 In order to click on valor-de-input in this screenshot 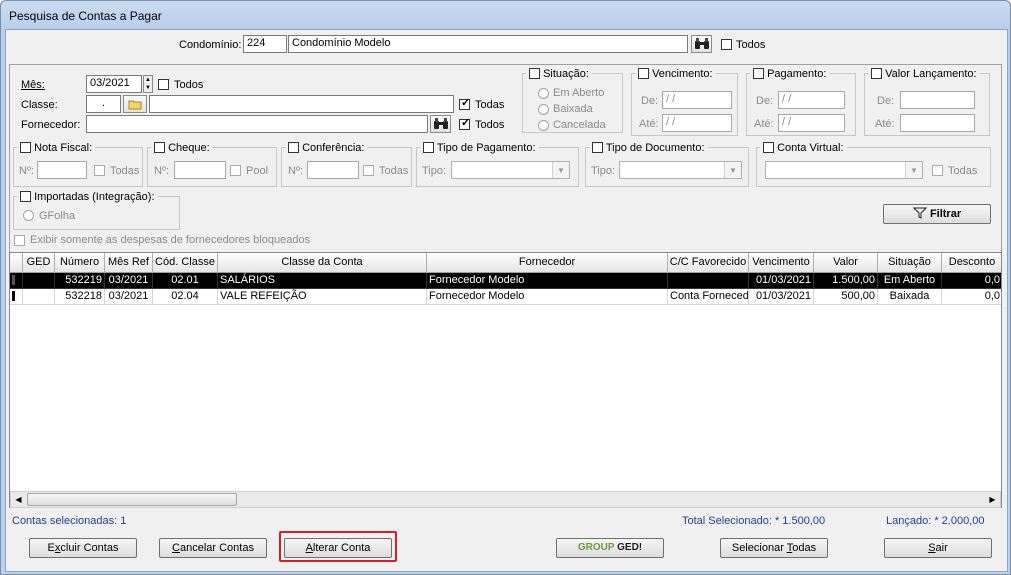, I will do `click(937, 100)`.